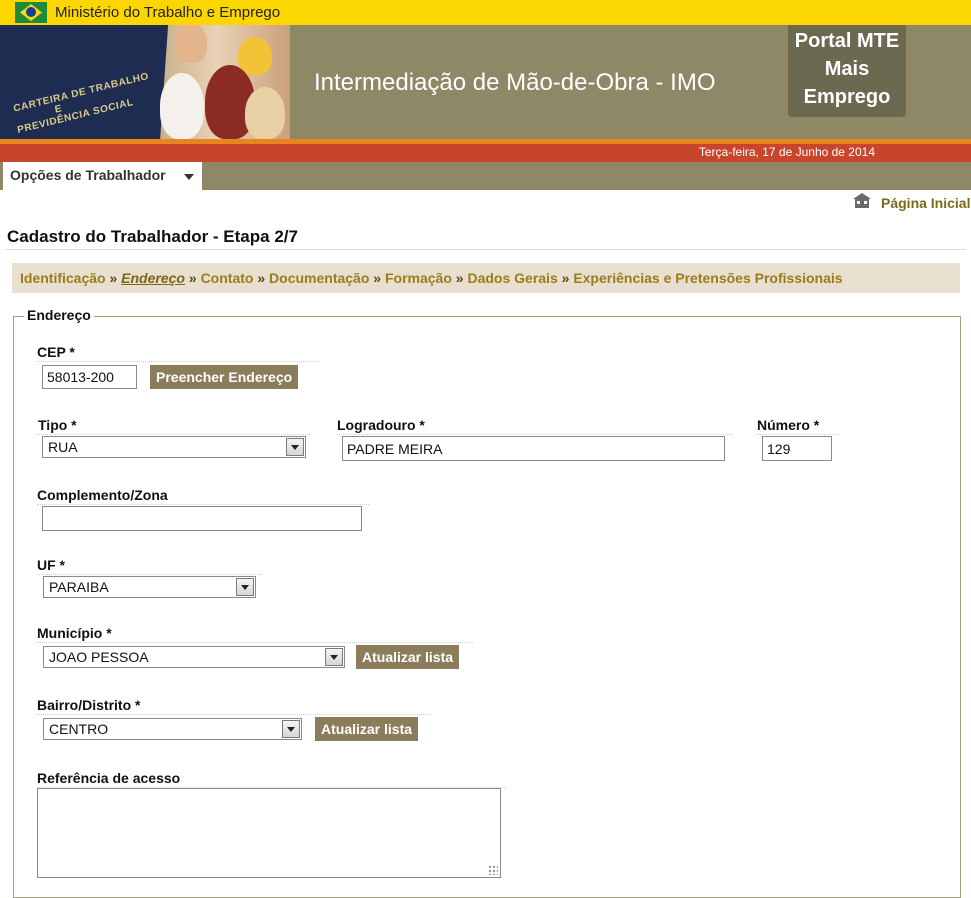  Describe the element at coordinates (862, 200) in the screenshot. I see `home-icon` at that location.